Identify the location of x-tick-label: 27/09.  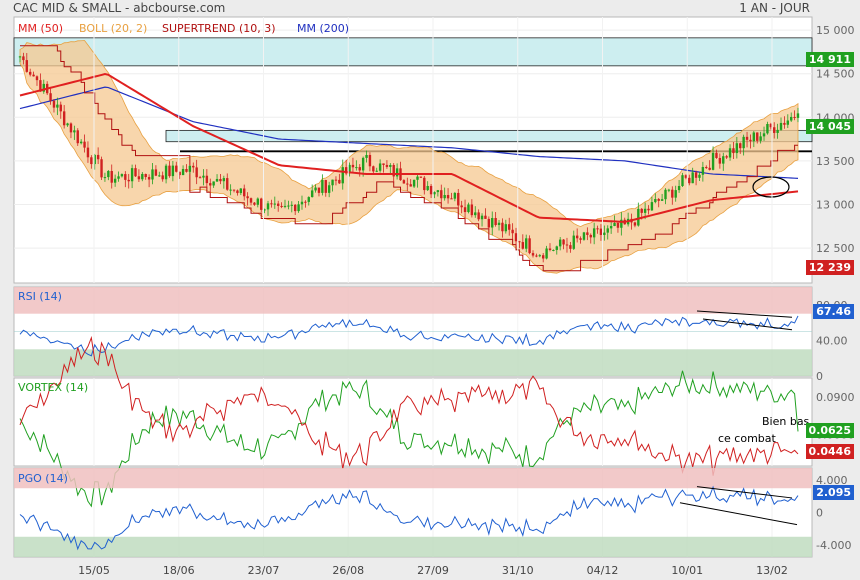
(433, 570).